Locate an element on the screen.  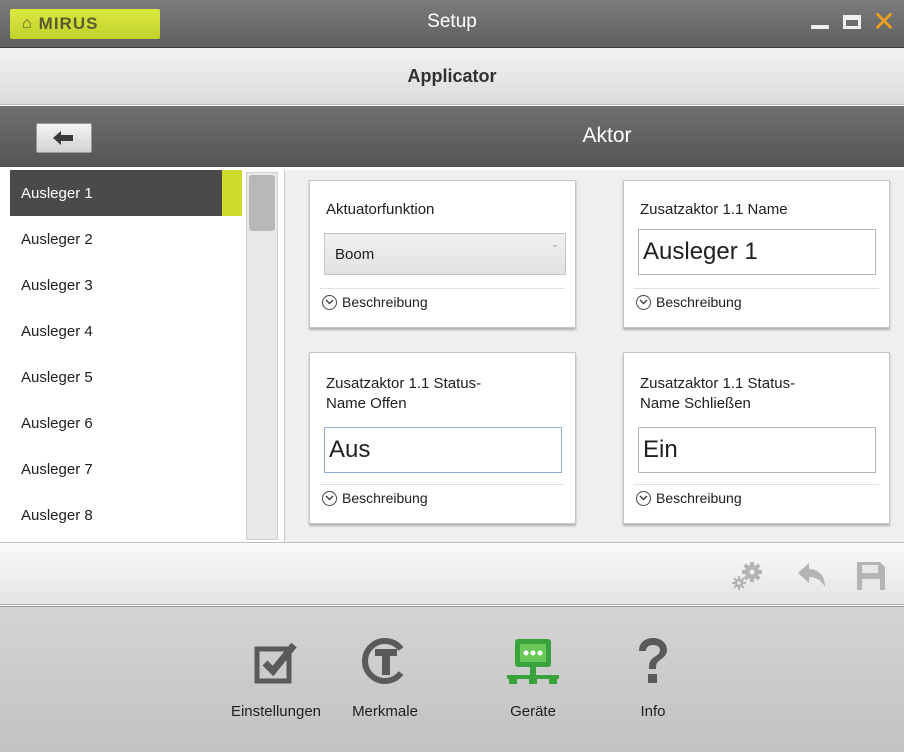
nav-label: Einstellungen is located at coordinates (276, 711).